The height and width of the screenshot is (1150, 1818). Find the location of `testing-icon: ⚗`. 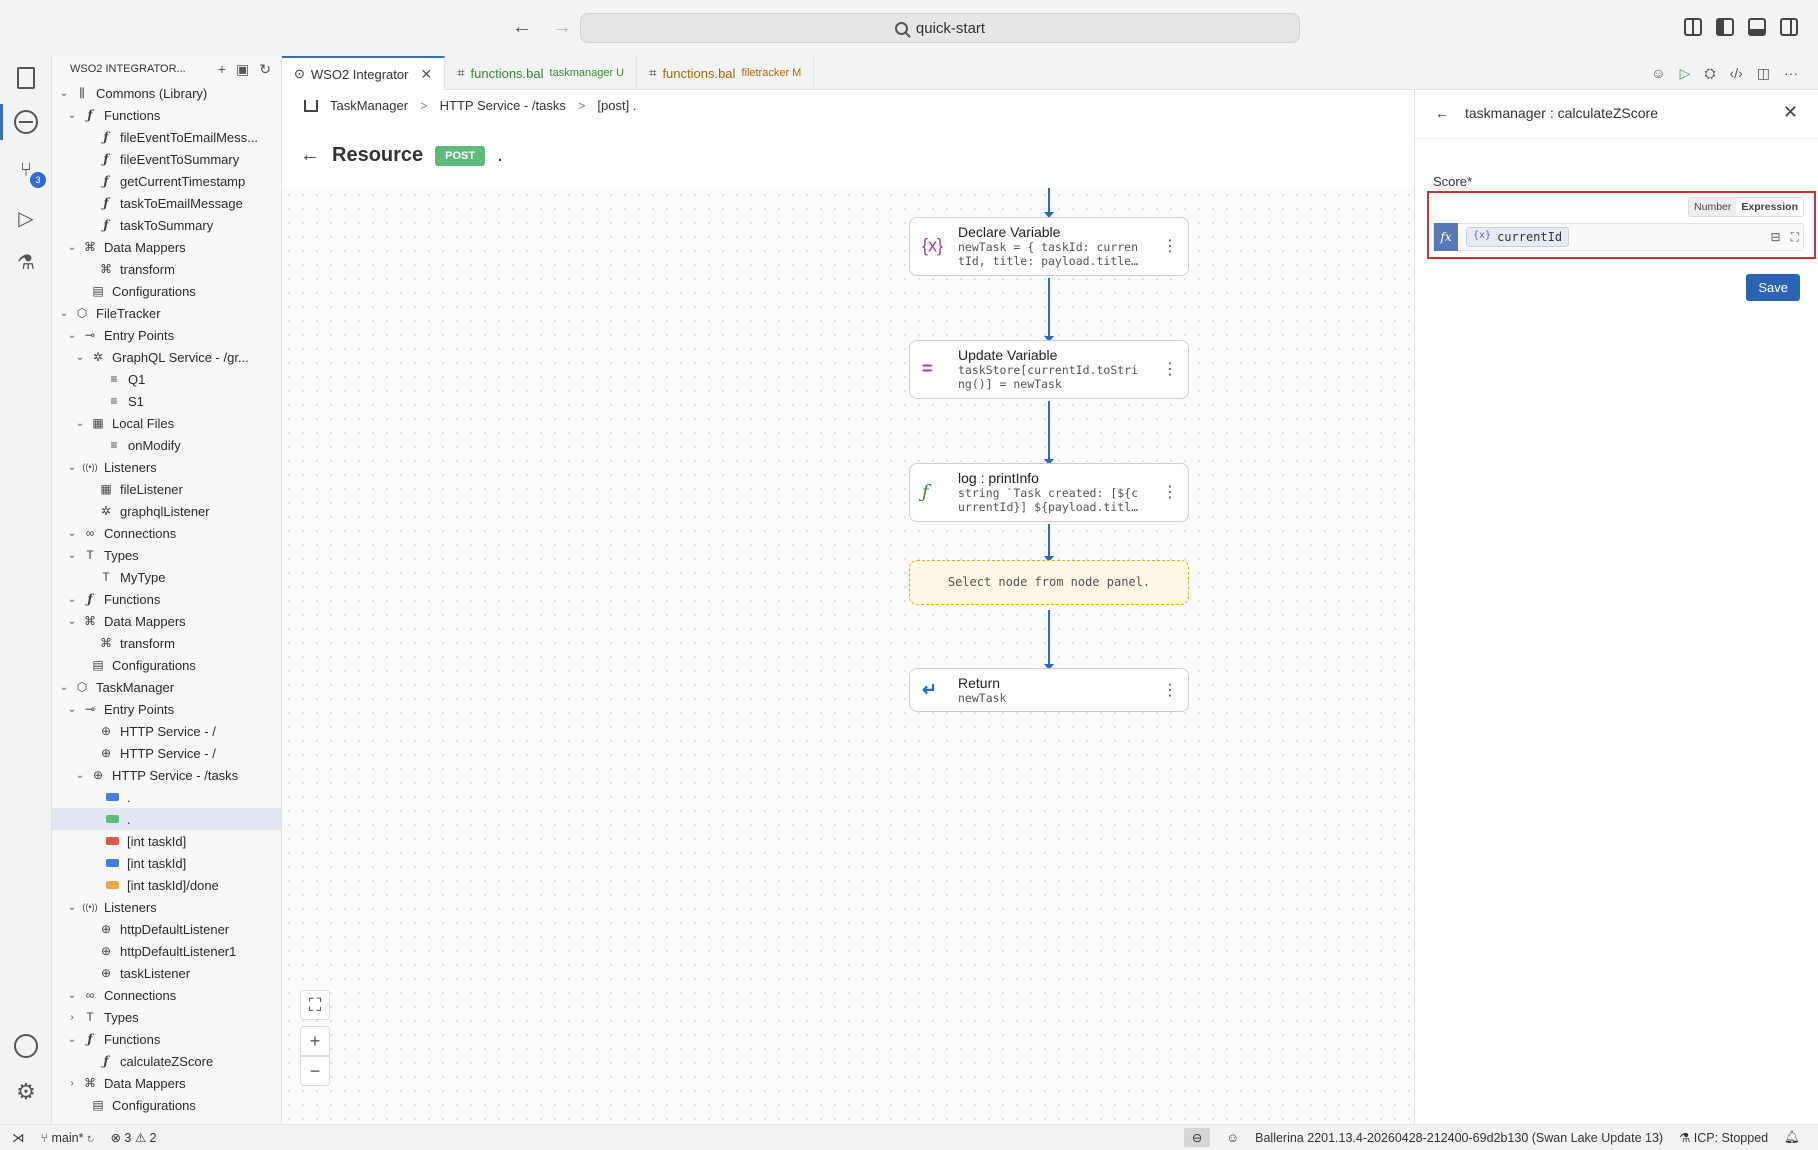

testing-icon: ⚗ is located at coordinates (26, 262).